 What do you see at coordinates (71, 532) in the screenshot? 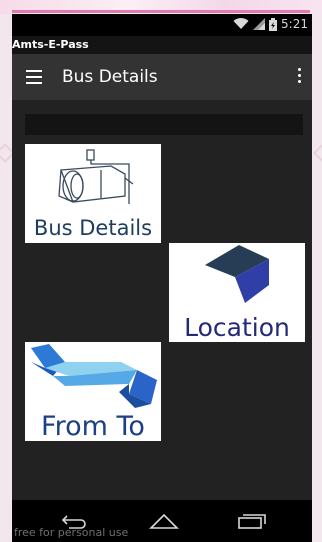
I see `watermark-text: free for personal use` at bounding box center [71, 532].